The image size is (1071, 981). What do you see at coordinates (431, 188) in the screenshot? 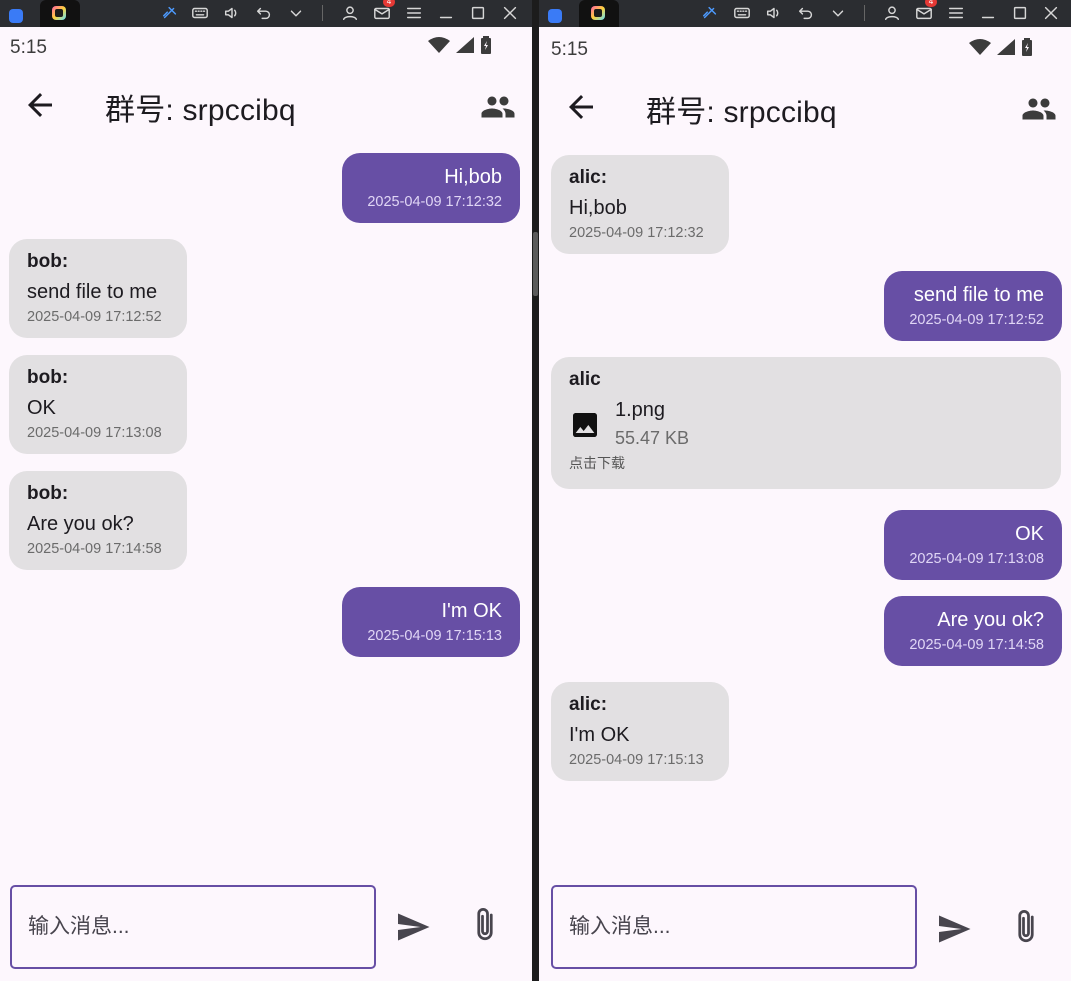
I see `message-bubble-outgoing: Hi,bob 2025-04-09 17:12:32` at bounding box center [431, 188].